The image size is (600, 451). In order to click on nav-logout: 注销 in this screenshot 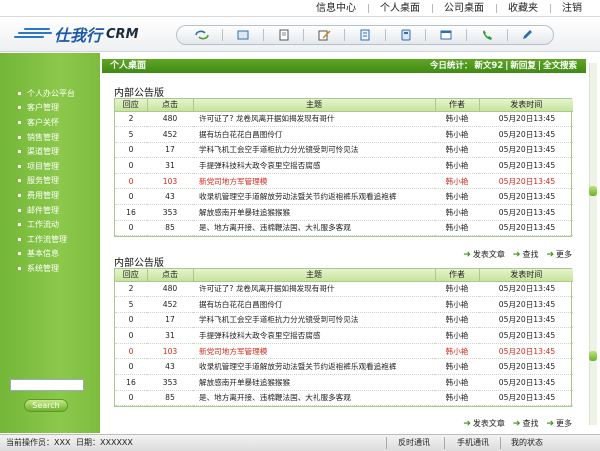, I will do `click(572, 8)`.